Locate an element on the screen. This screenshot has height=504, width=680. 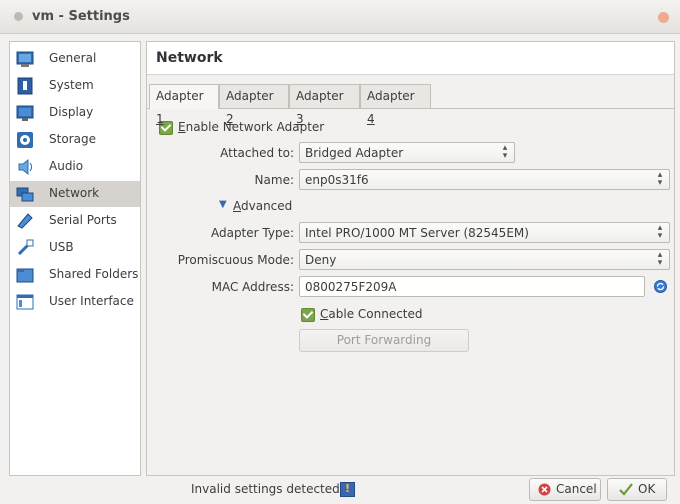
sidebar-item-network: Network is located at coordinates (75, 194).